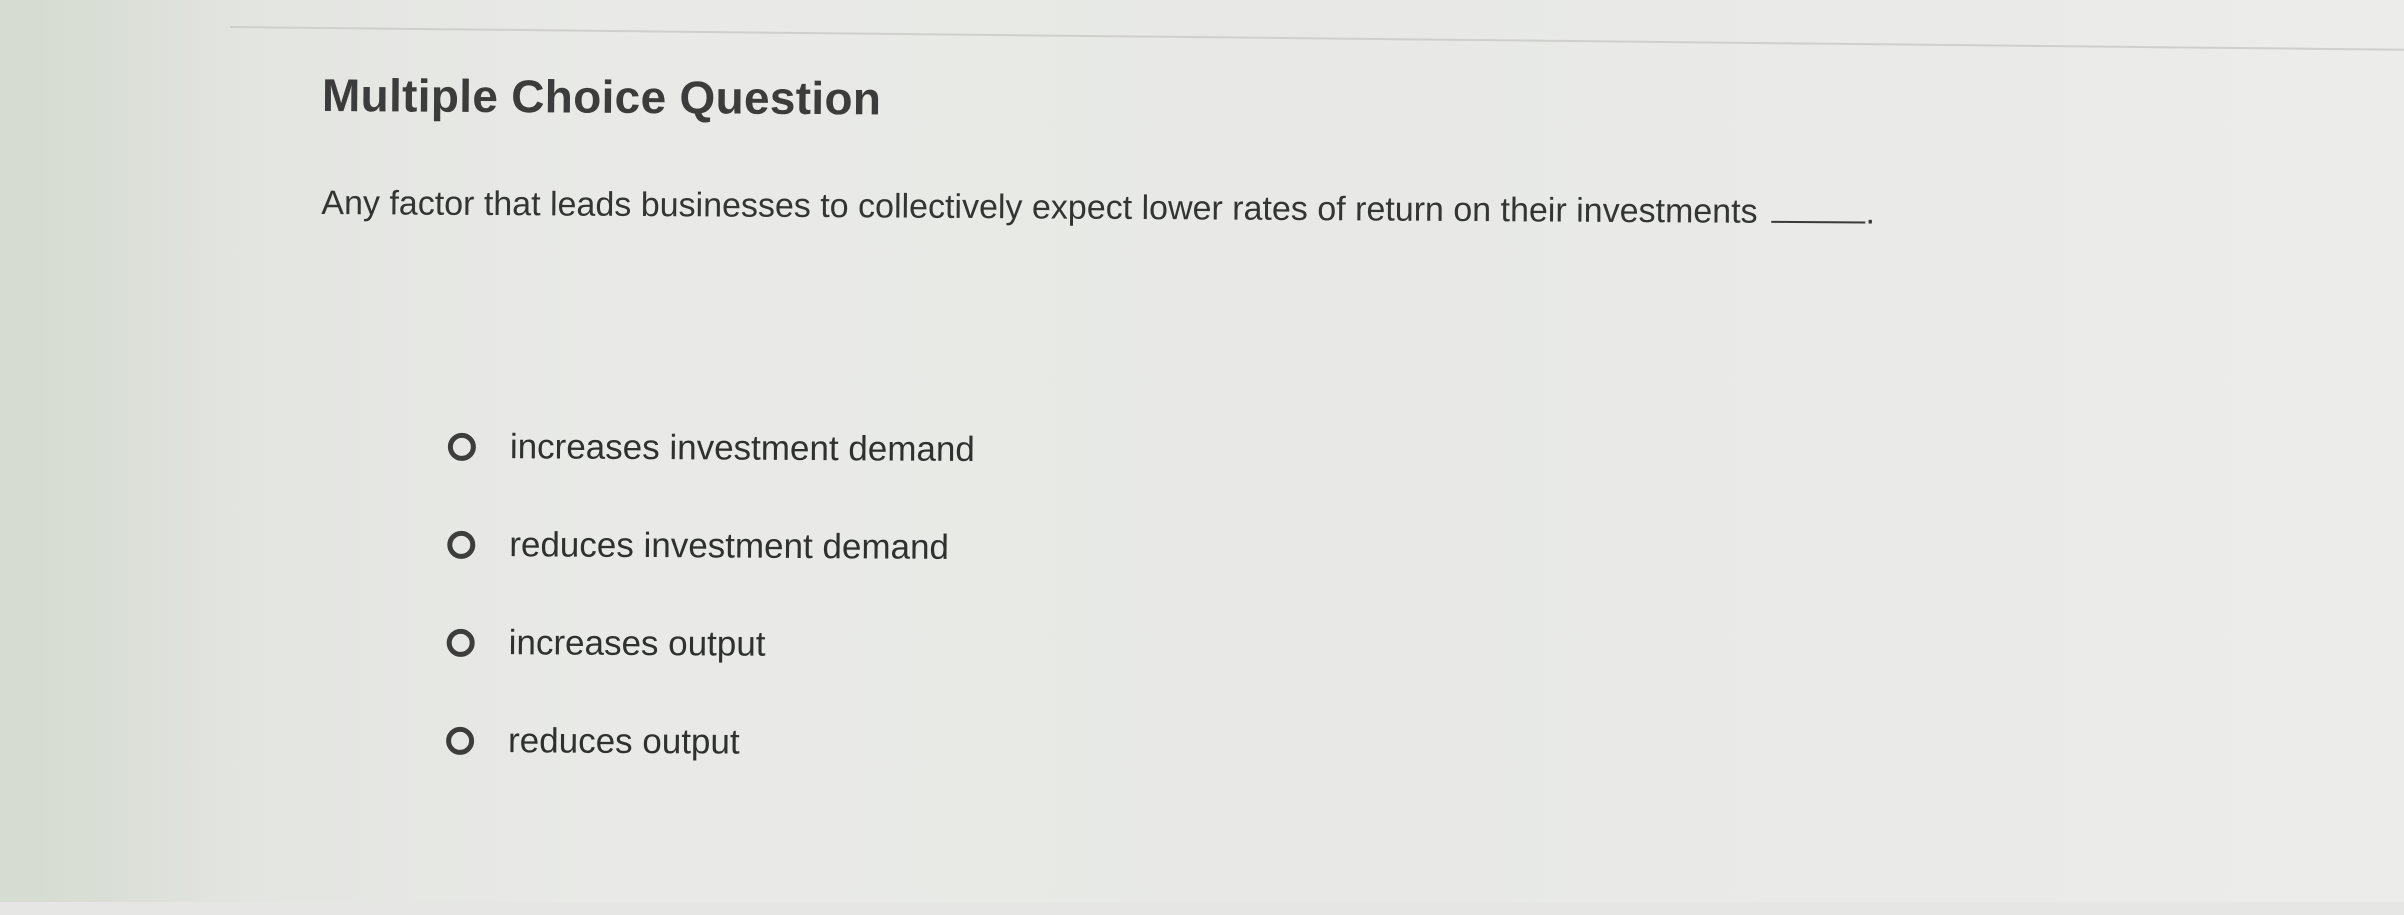 This screenshot has height=915, width=2404. Describe the element at coordinates (711, 478) in the screenshot. I see `option-increases-investment-demand: increases investment demand` at that location.